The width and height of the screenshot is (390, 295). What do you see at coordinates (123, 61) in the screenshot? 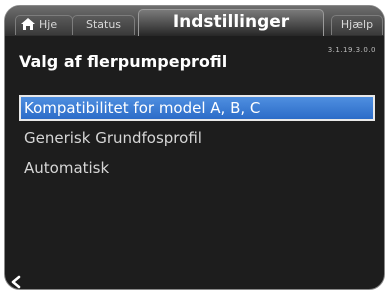
I see `page-title: Valg af flerpumpeprofil` at bounding box center [123, 61].